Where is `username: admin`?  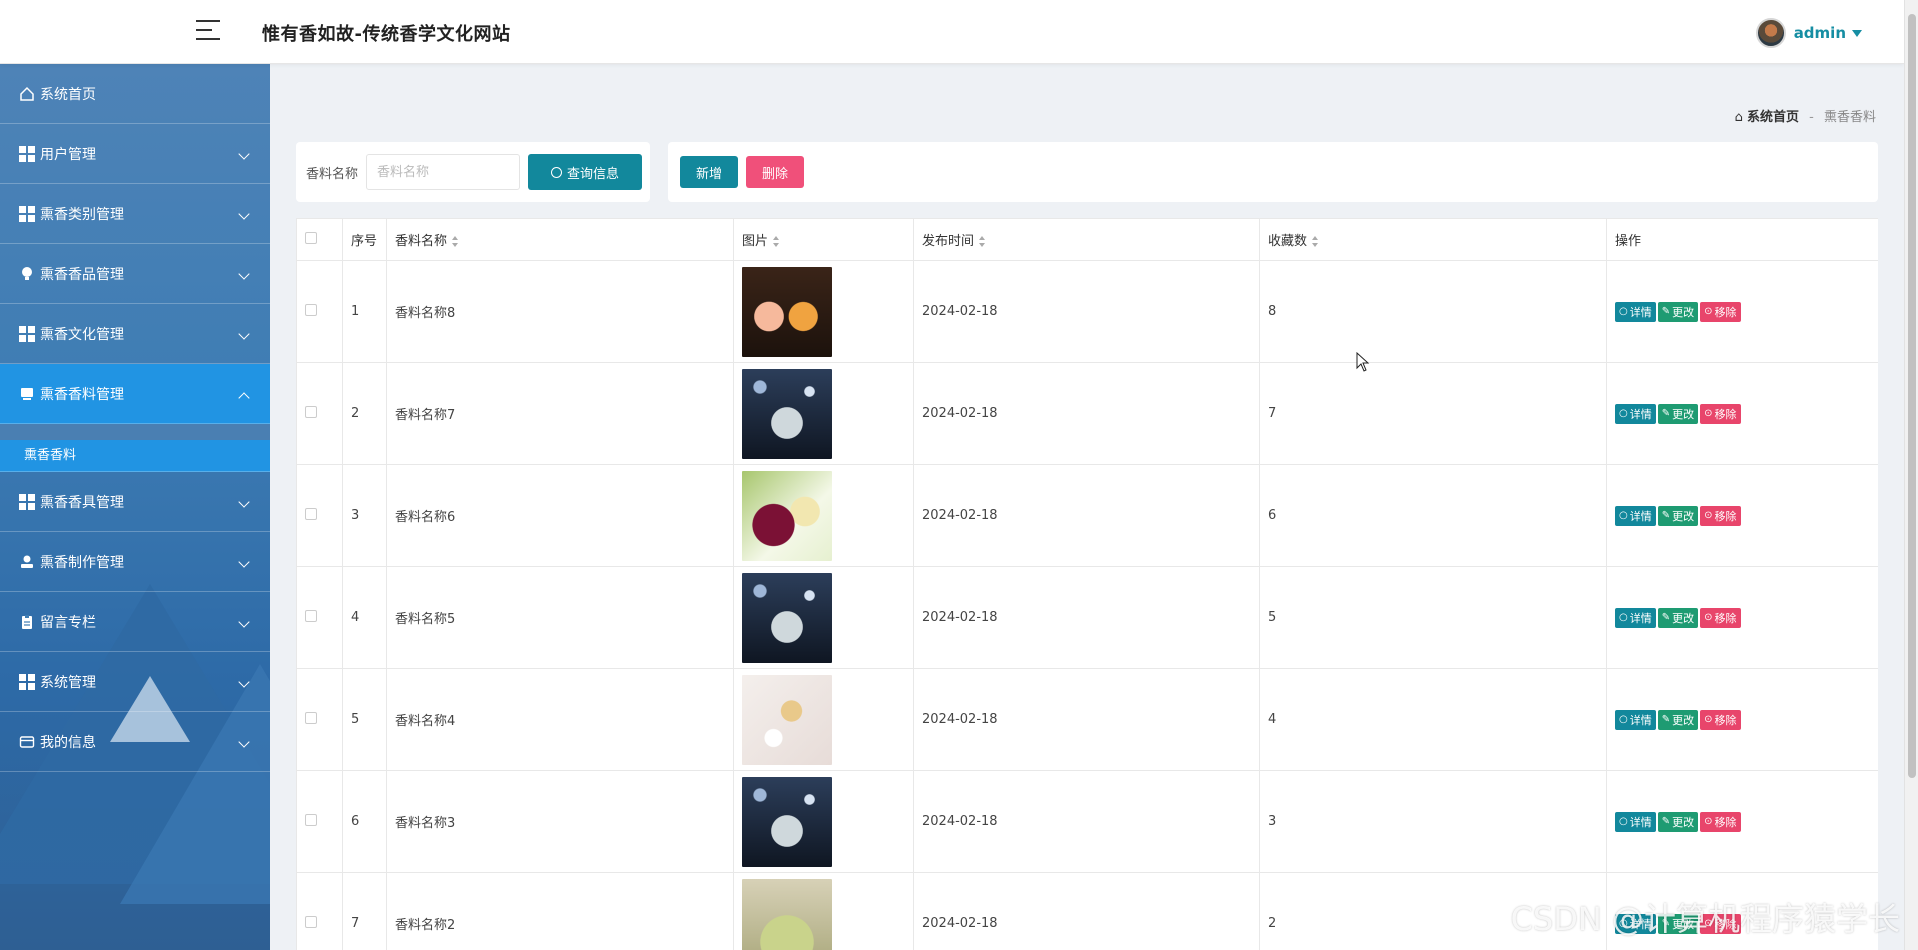
username: admin is located at coordinates (1819, 33).